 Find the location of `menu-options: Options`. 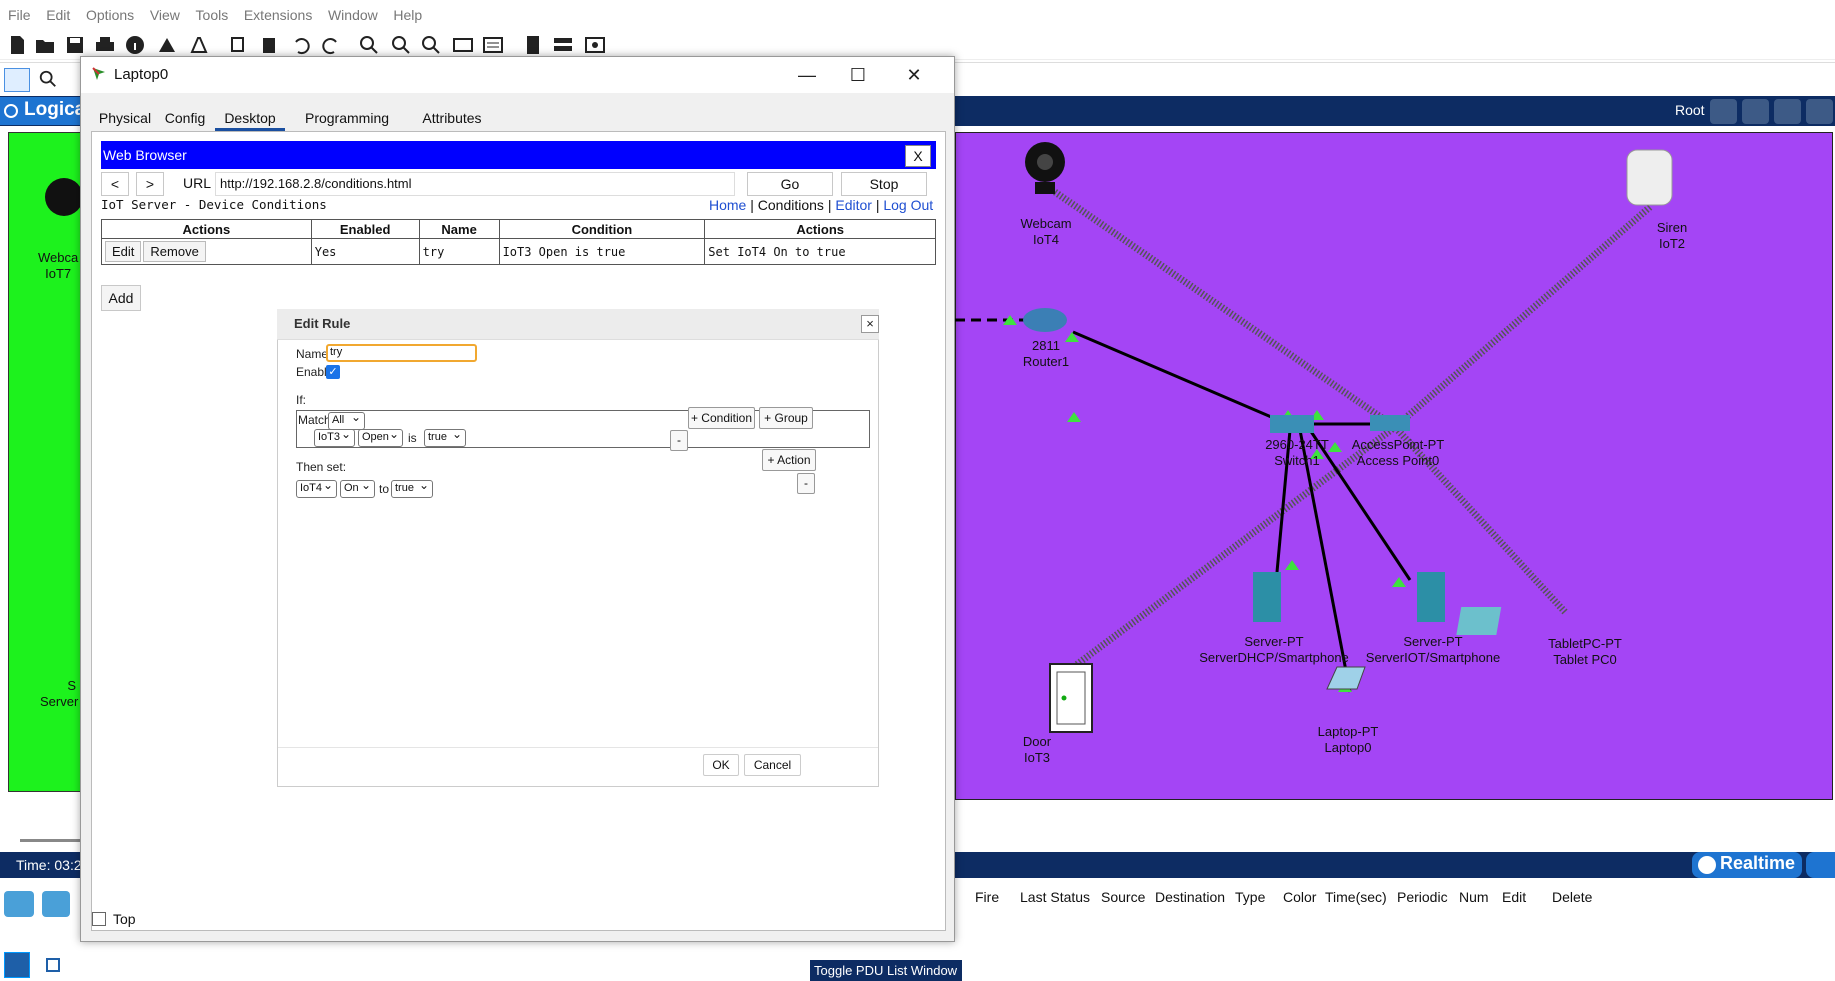

menu-options: Options is located at coordinates (106, 11).